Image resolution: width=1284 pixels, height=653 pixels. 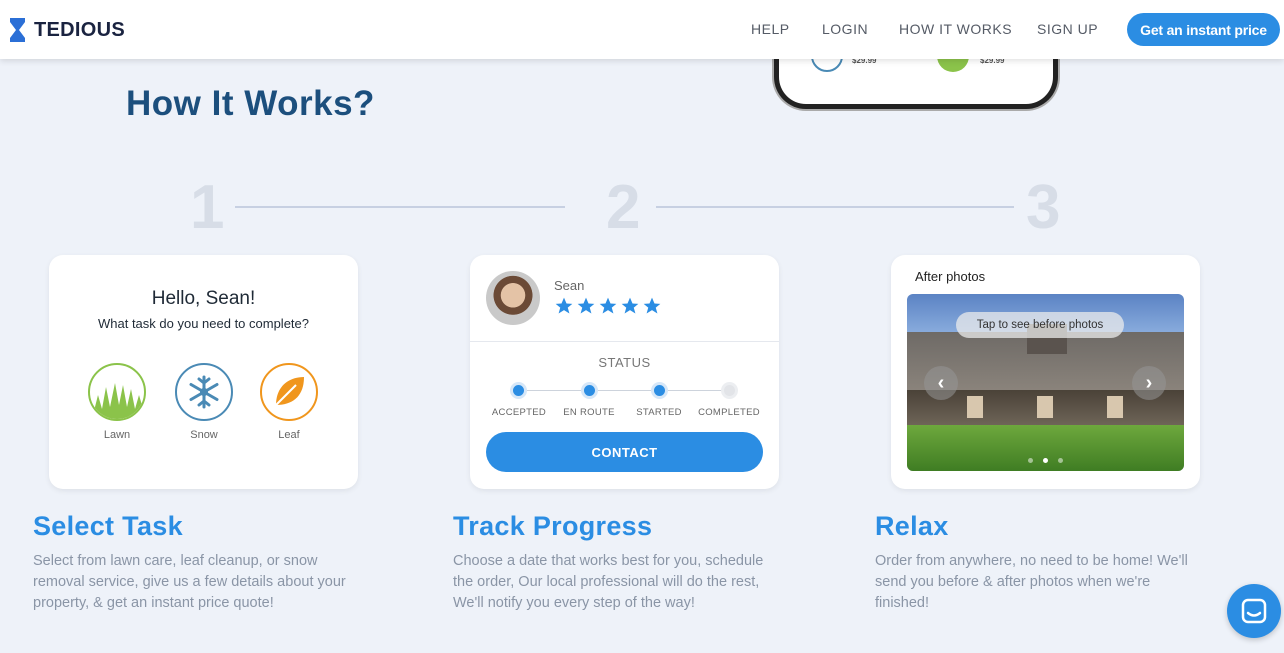 I want to click on status-heading: STATUS, so click(x=624, y=362).